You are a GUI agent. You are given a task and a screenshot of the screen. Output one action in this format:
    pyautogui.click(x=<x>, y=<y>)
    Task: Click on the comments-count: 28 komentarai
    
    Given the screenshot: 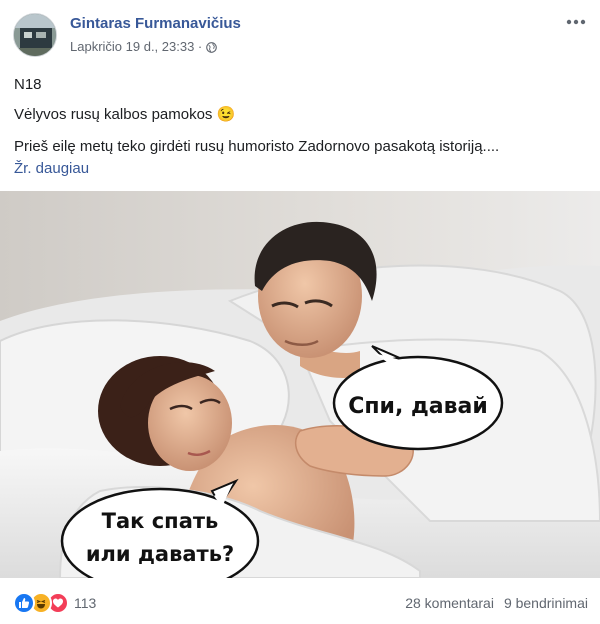 What is the action you would take?
    pyautogui.click(x=449, y=603)
    